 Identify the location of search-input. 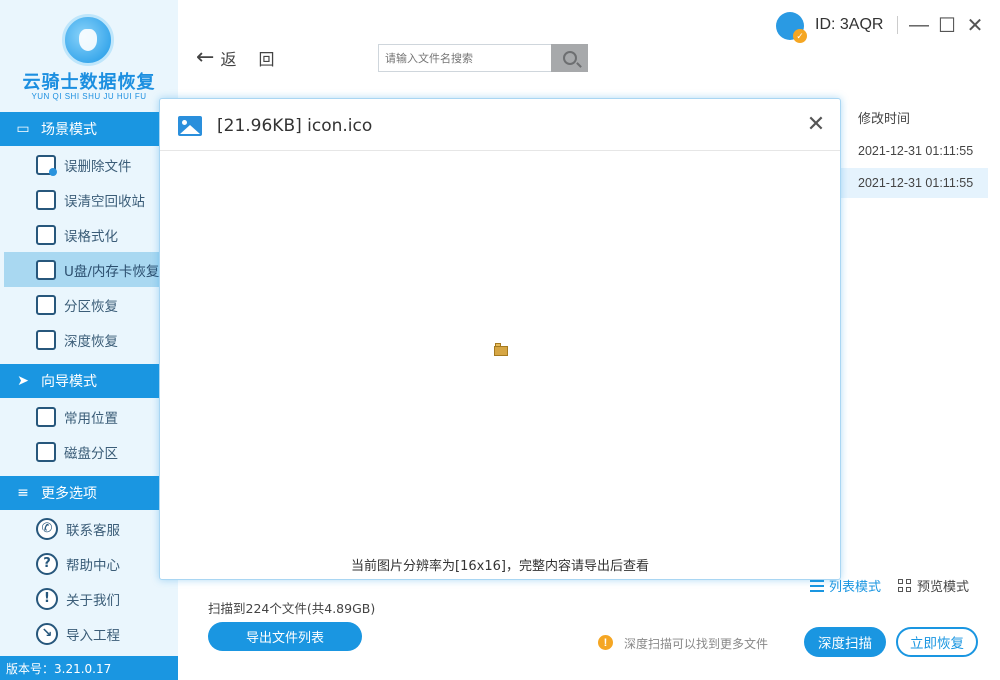
(465, 58).